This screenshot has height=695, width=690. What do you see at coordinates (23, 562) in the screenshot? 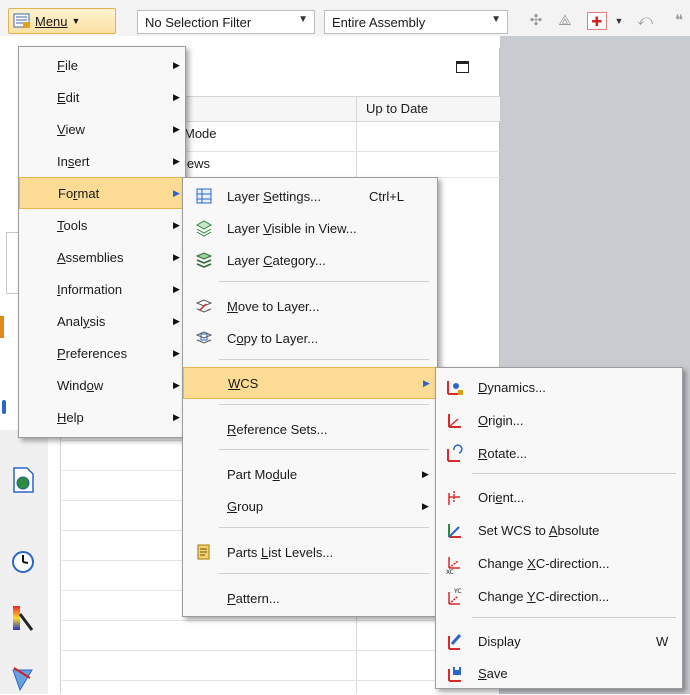
I see `history-clock-icon` at bounding box center [23, 562].